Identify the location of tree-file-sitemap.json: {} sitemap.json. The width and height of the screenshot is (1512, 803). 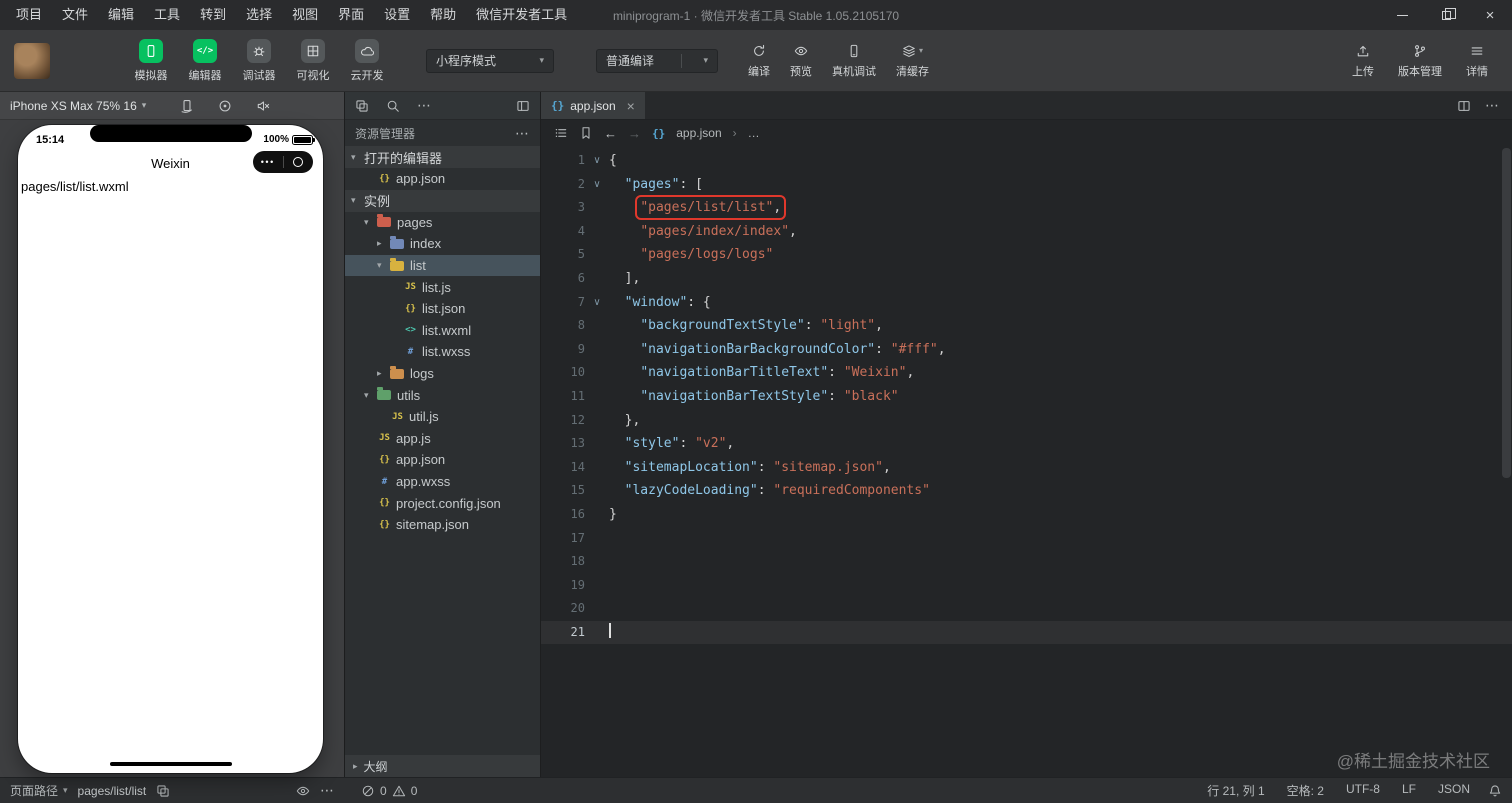
(442, 525).